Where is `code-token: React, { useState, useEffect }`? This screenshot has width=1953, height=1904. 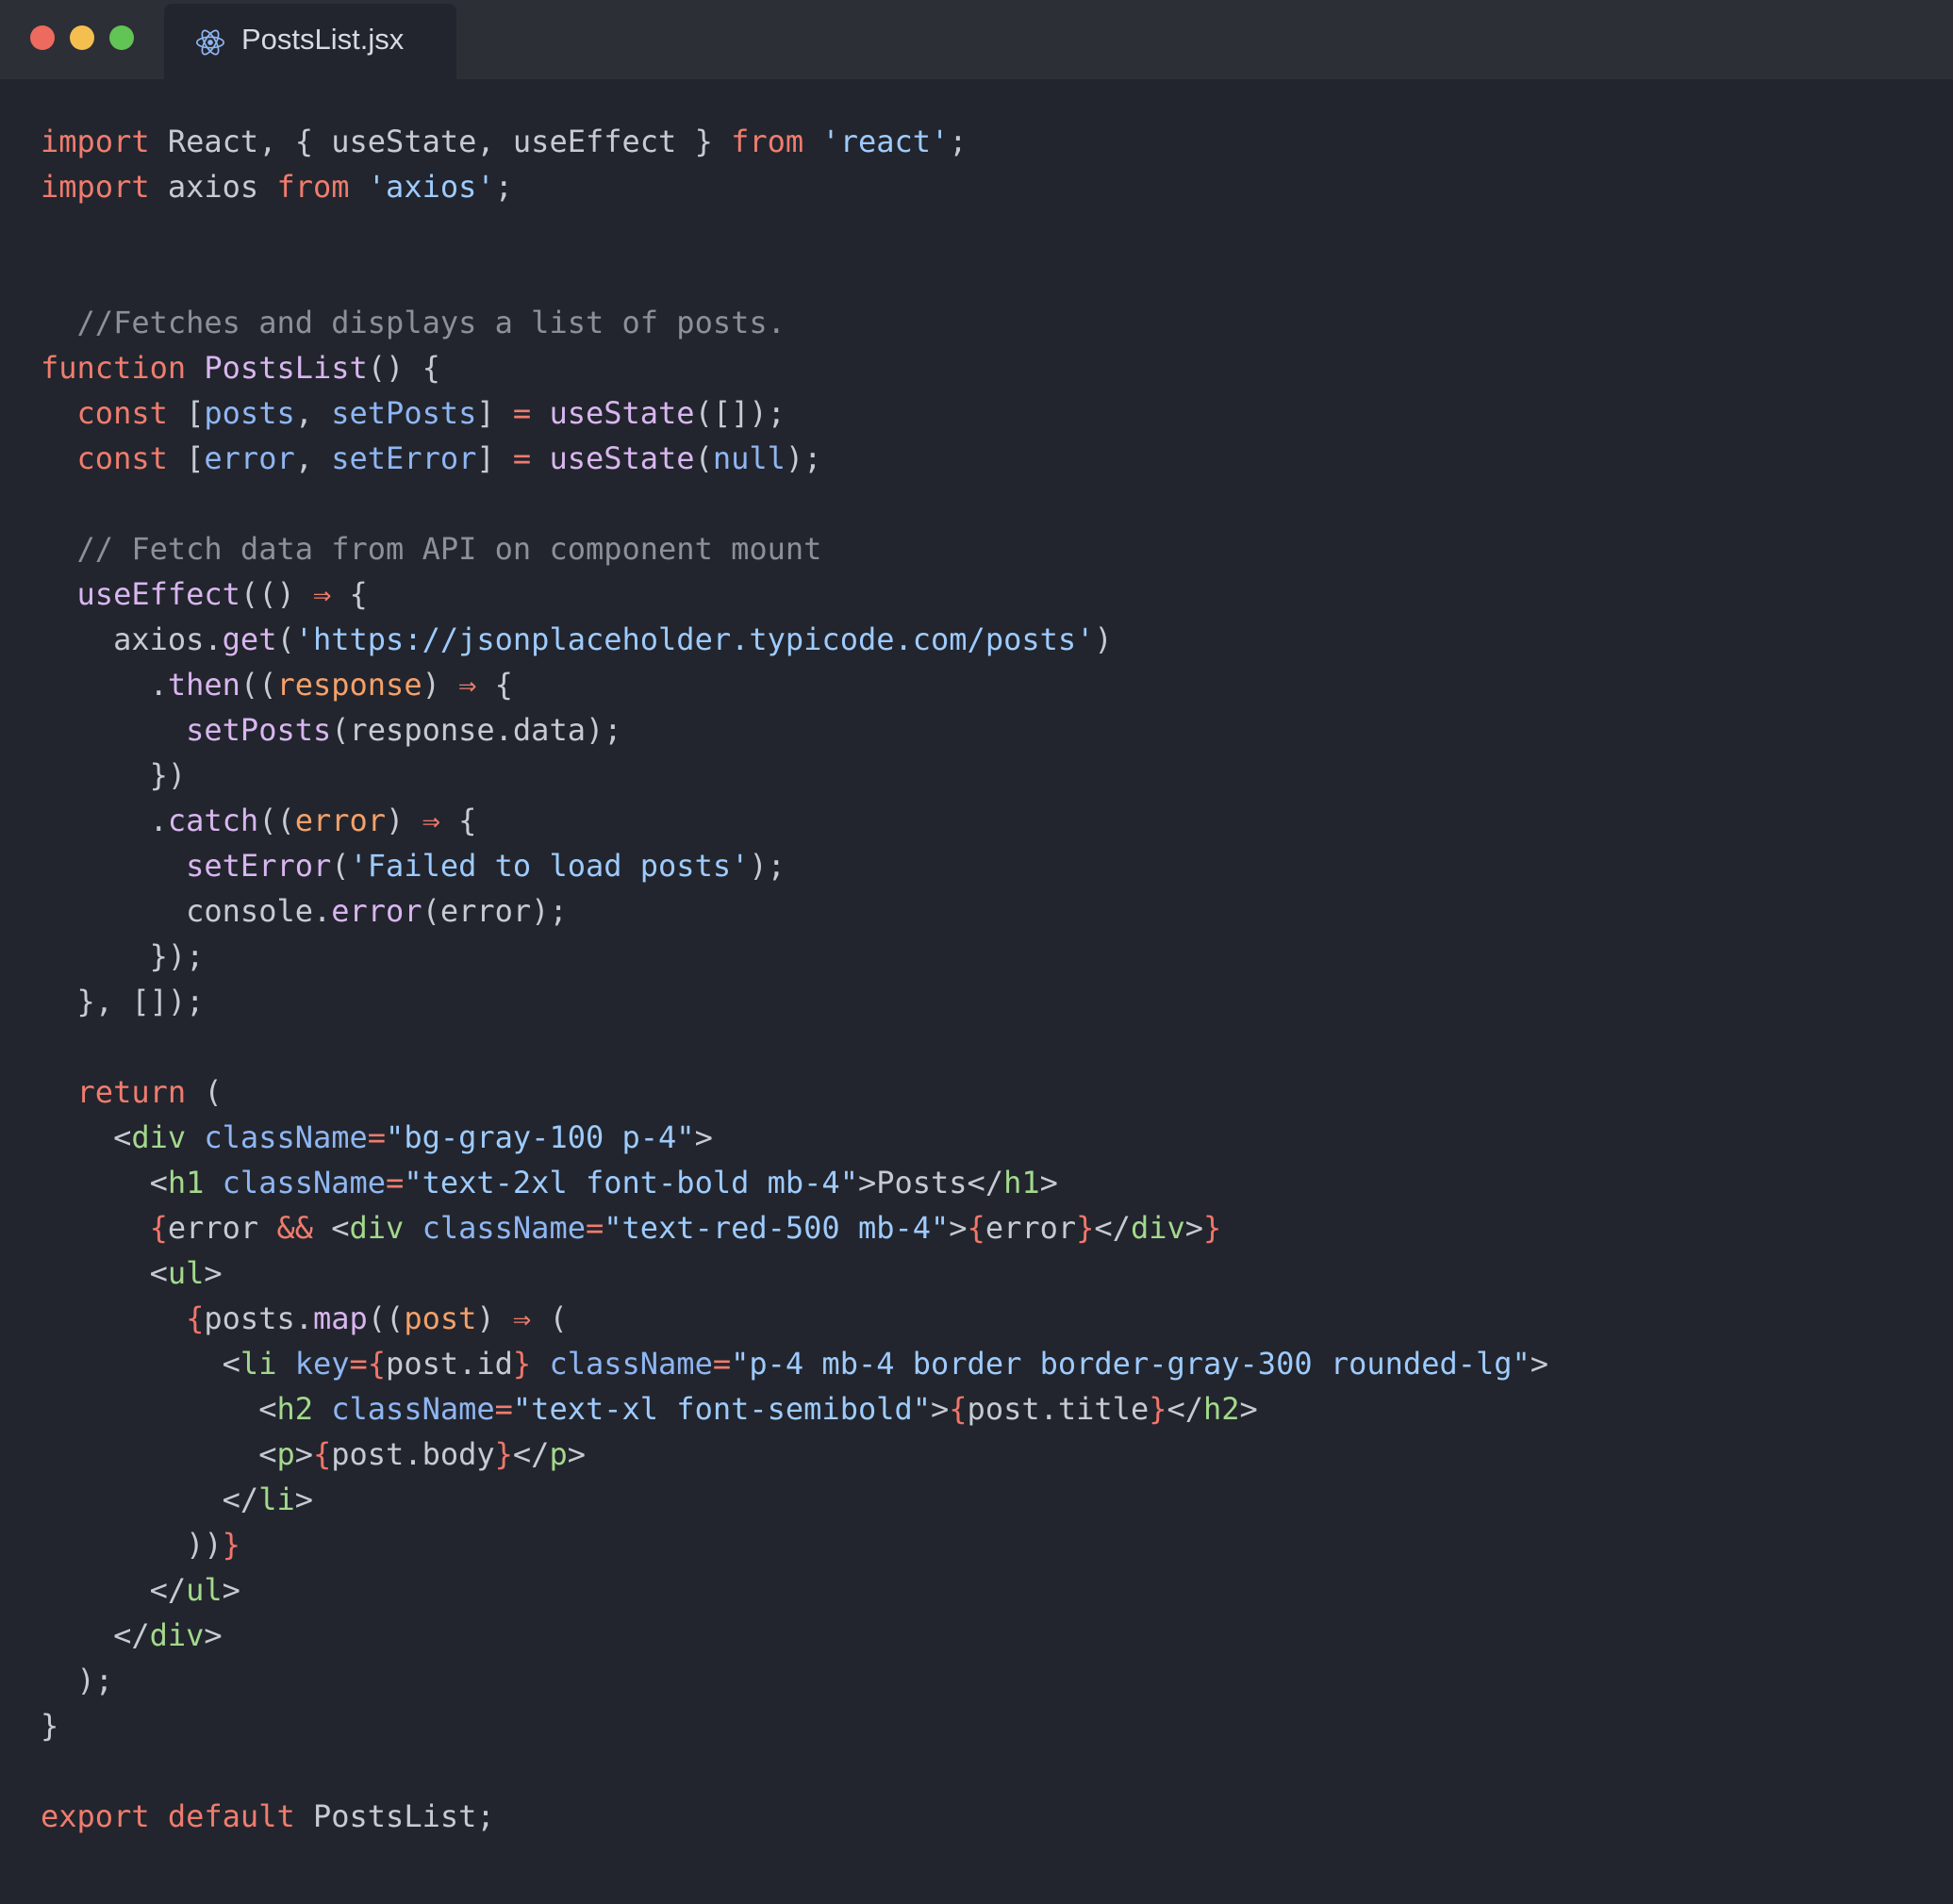 code-token: React, { useState, useEffect } is located at coordinates (440, 141).